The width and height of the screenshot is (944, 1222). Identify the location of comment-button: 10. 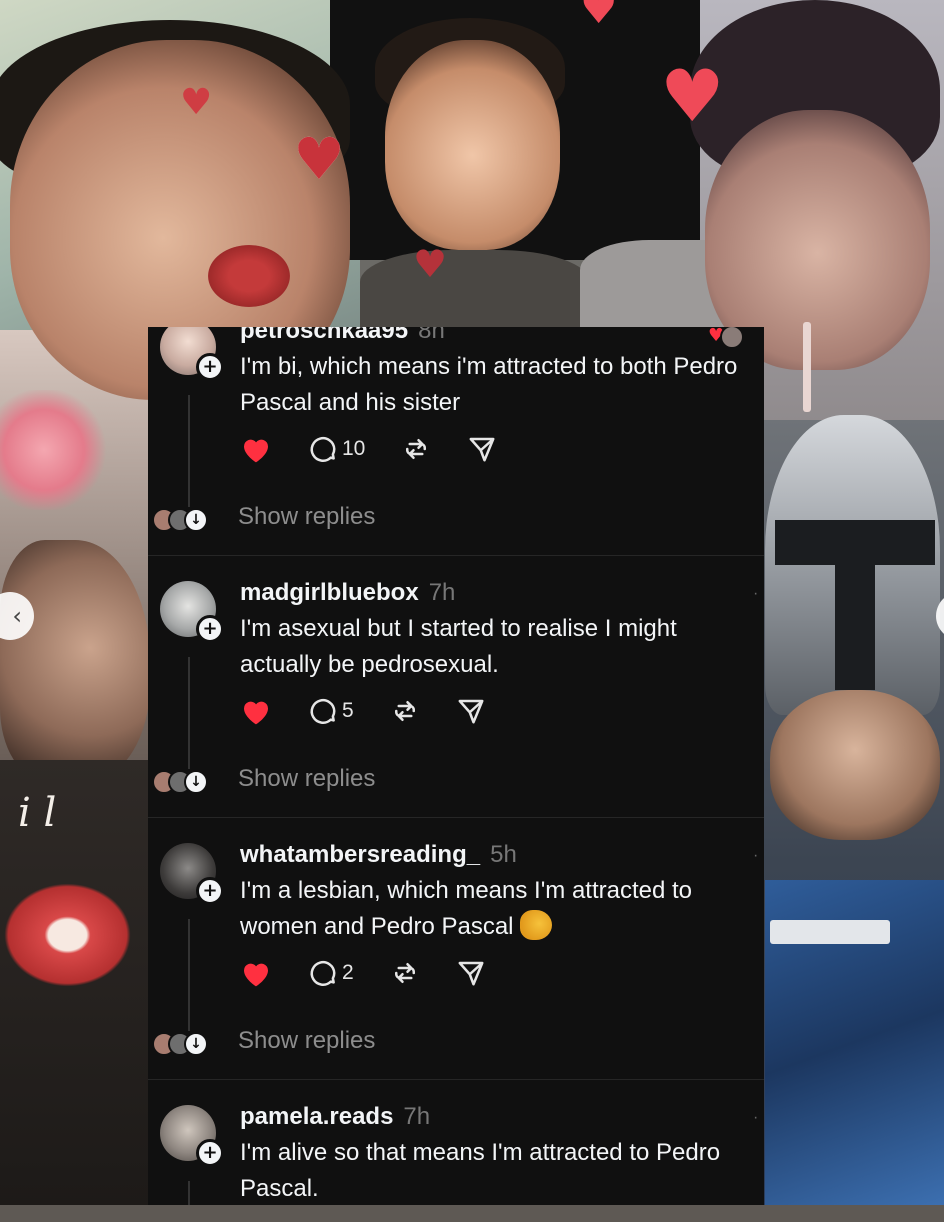
(336, 449).